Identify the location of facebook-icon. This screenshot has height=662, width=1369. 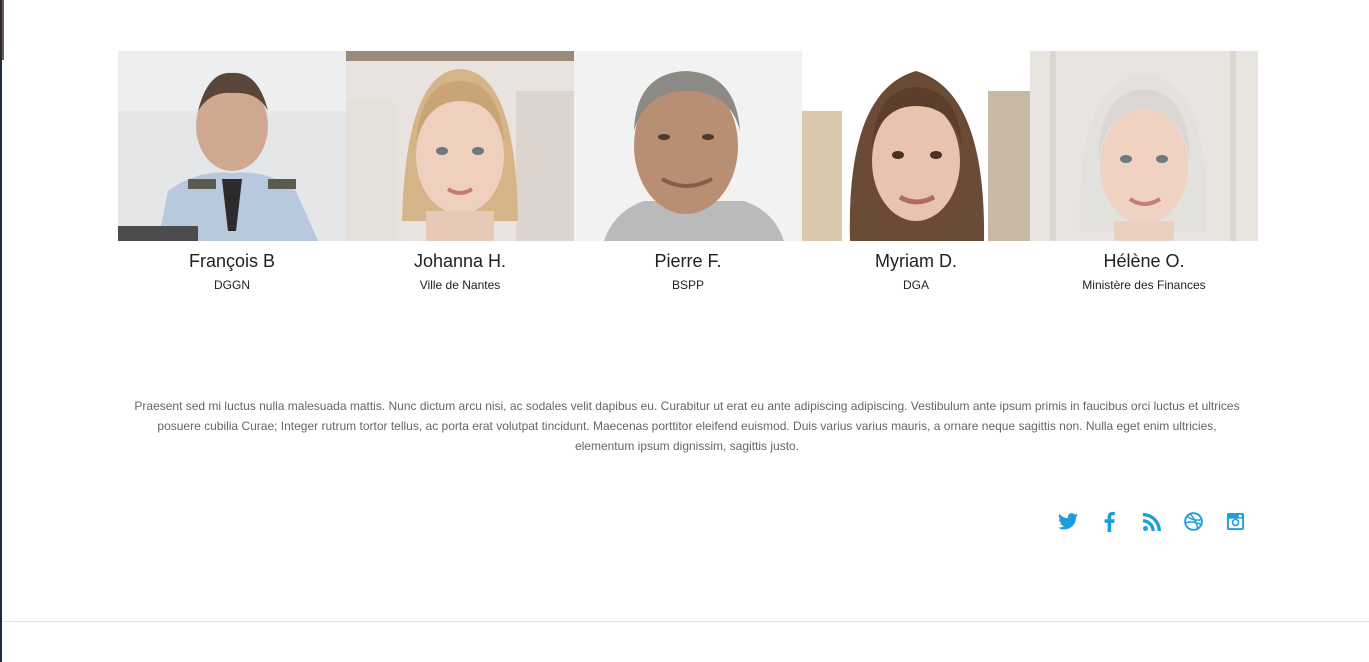
(1109, 521).